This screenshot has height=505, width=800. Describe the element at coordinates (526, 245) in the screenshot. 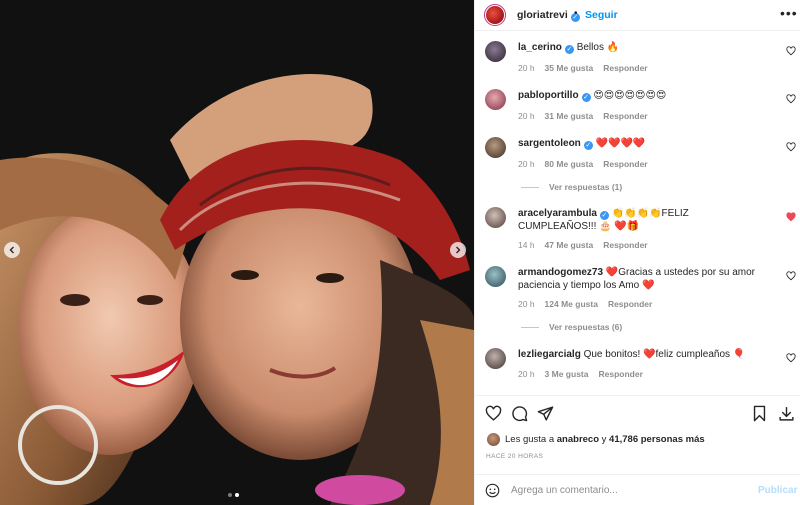

I see `comment-time: 14 h` at that location.